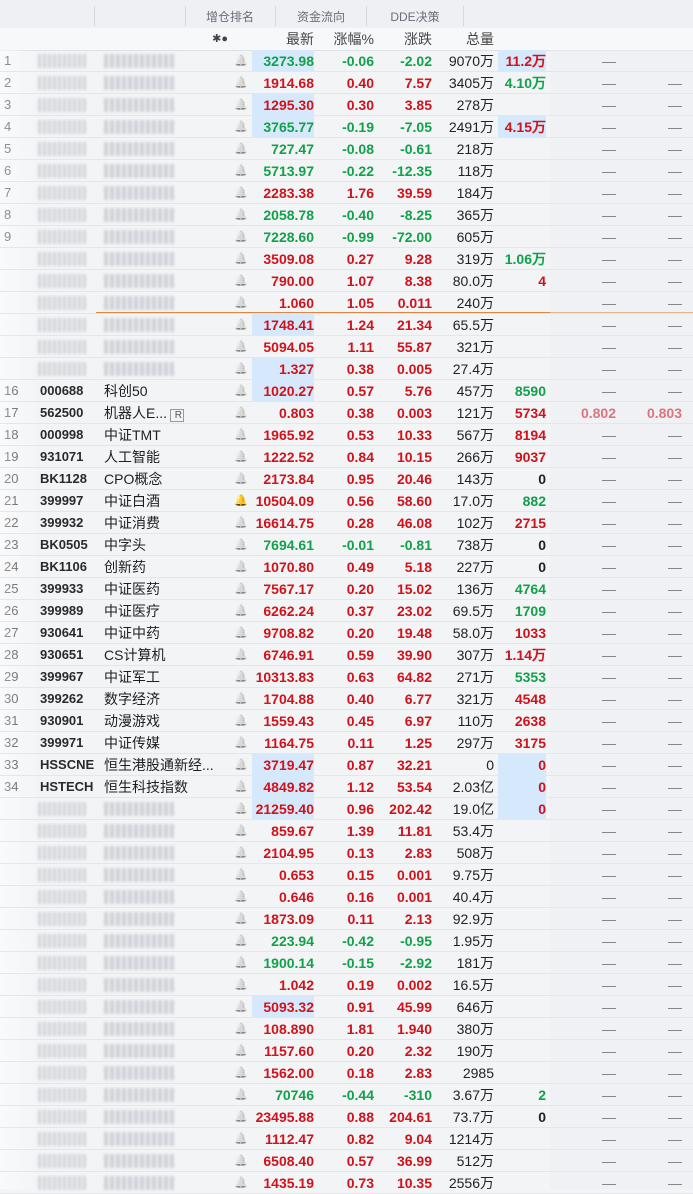 This screenshot has width=693, height=1194. Describe the element at coordinates (346, 281) in the screenshot. I see `table-row: 🔔 790.00 1.07 8.38 80.0万 4 — —` at that location.